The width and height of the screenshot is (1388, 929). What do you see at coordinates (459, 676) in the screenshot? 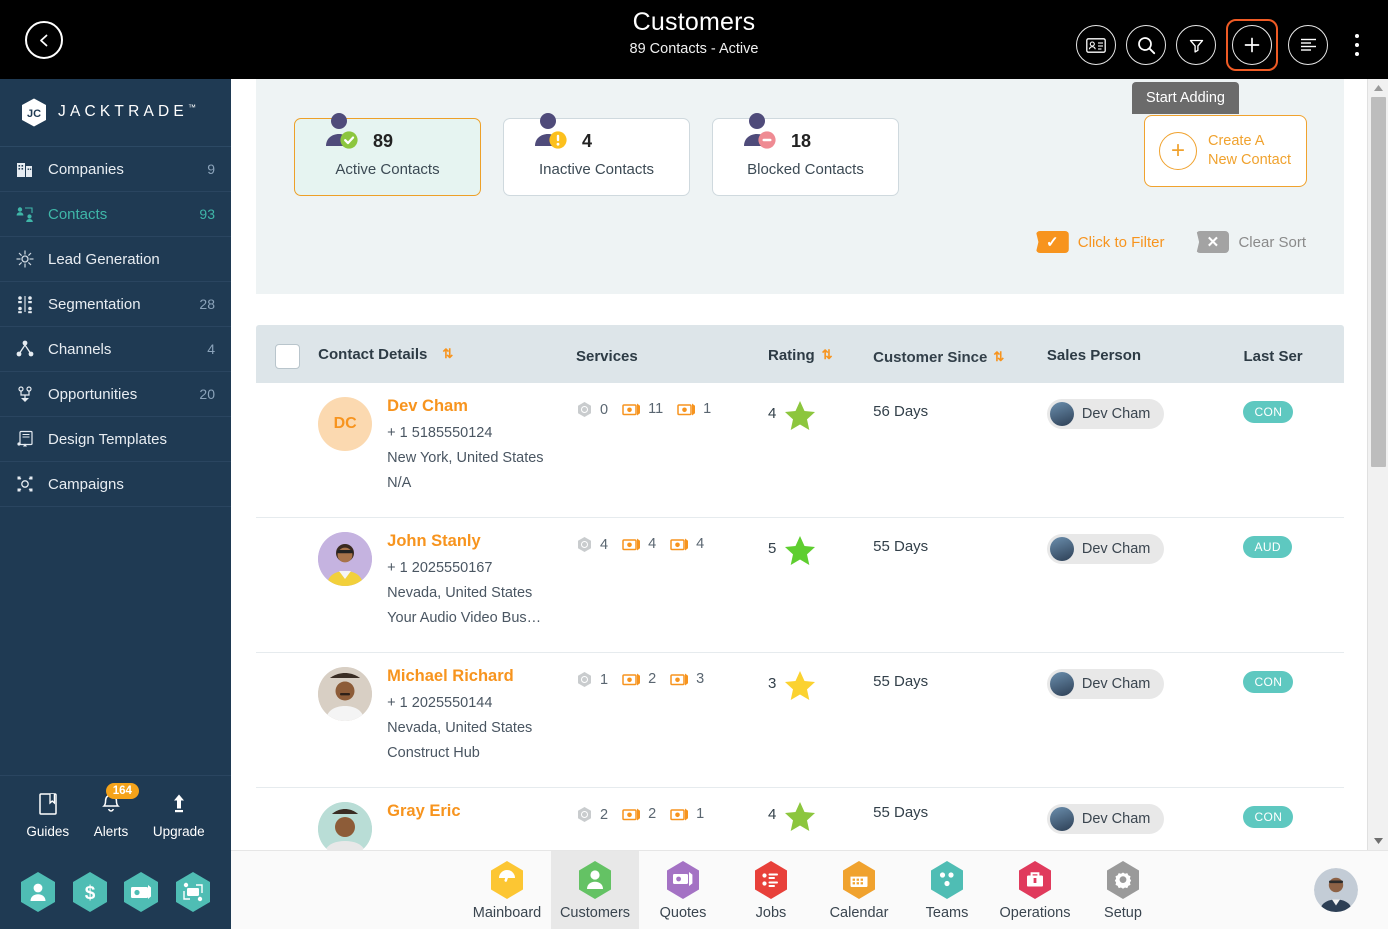
I see `contact-name: Michael Richard` at bounding box center [459, 676].